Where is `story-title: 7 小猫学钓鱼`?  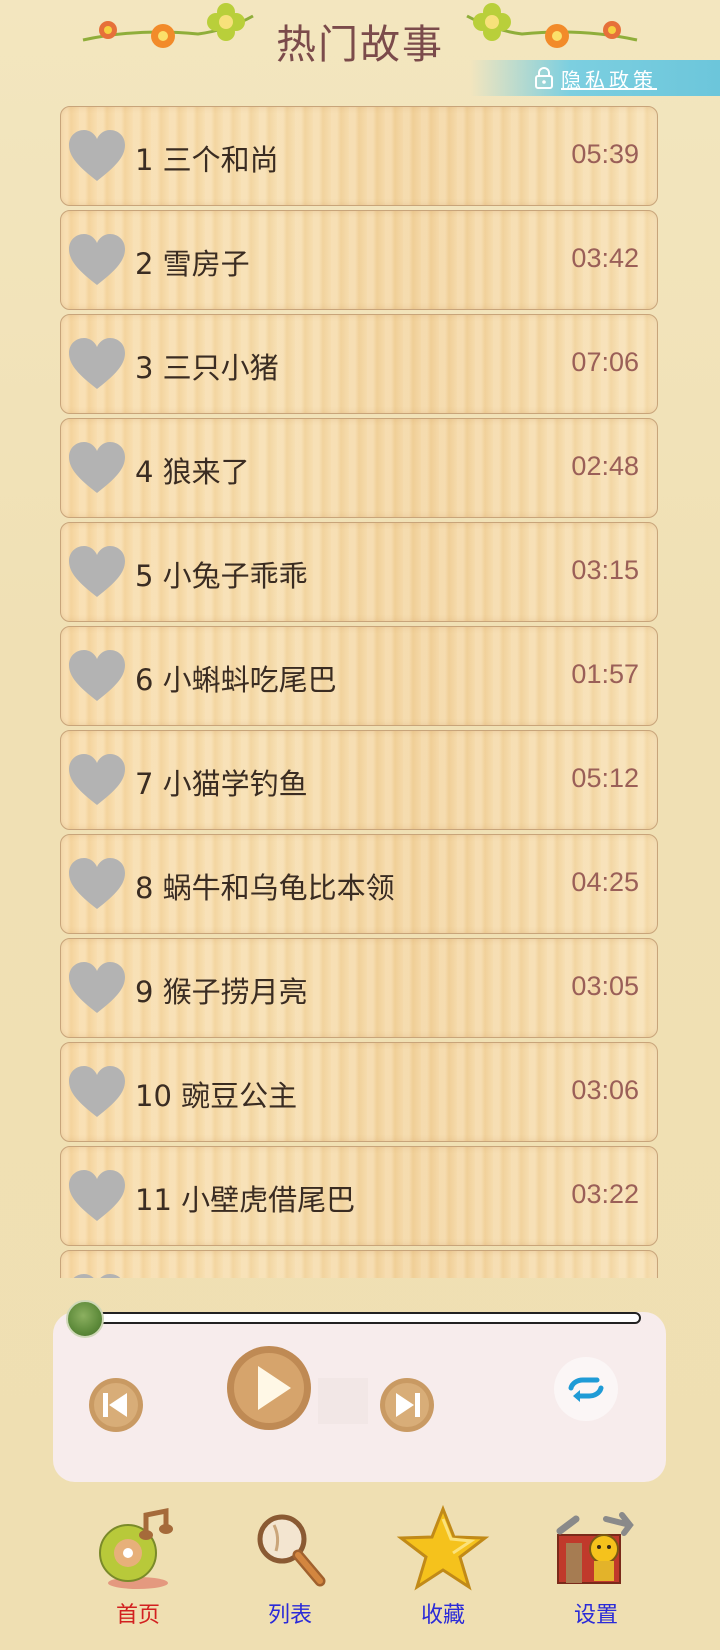
story-title: 7 小猫学钓鱼 is located at coordinates (221, 782).